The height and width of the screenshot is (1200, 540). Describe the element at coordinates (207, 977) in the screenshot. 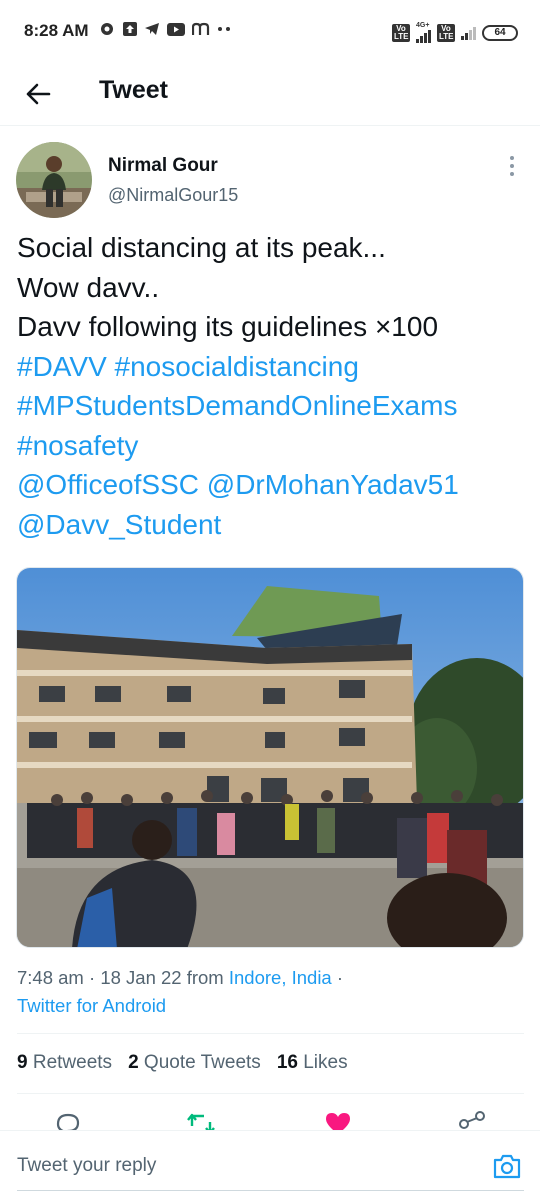

I see `from-label: from` at that location.